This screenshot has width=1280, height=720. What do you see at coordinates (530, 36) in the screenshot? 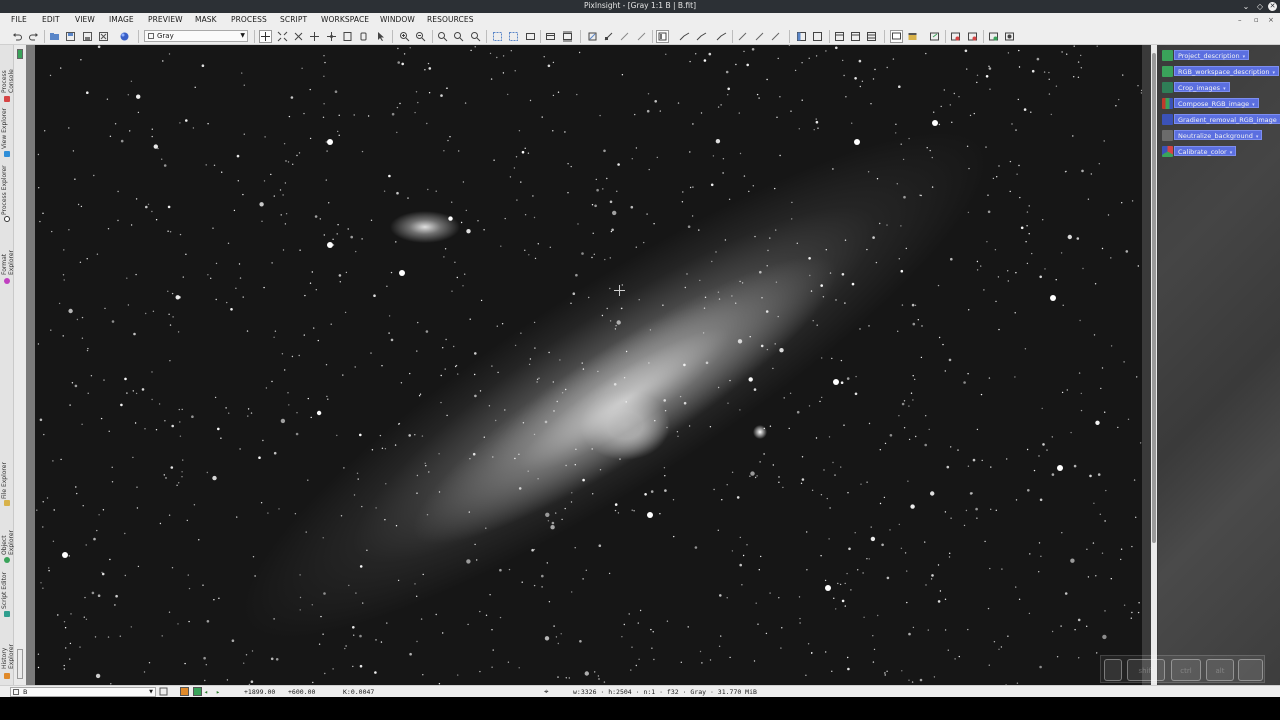
I see `preview-select-icon` at bounding box center [530, 36].